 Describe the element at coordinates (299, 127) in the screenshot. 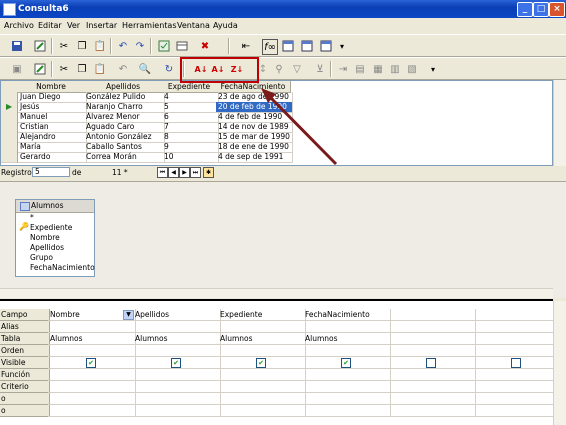

I see `annotation-arrow` at that location.